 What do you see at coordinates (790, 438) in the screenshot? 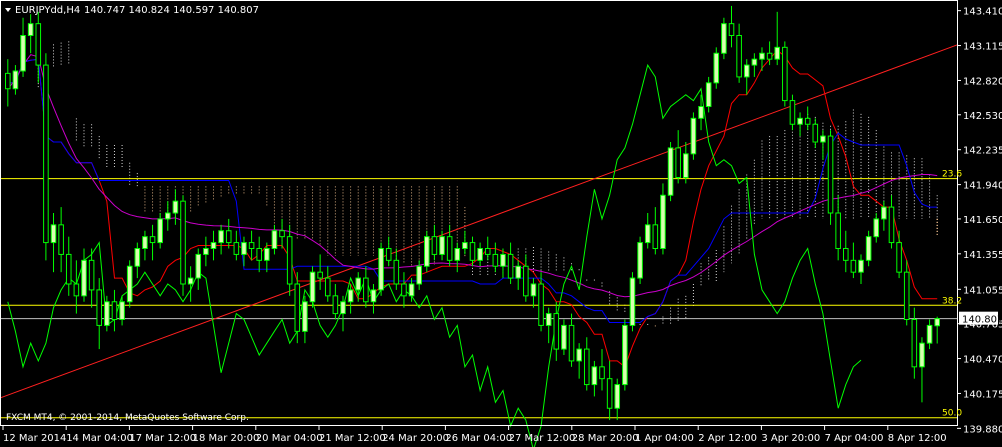
I see `x-tick-label: 3 Apr 20:00` at bounding box center [790, 438].